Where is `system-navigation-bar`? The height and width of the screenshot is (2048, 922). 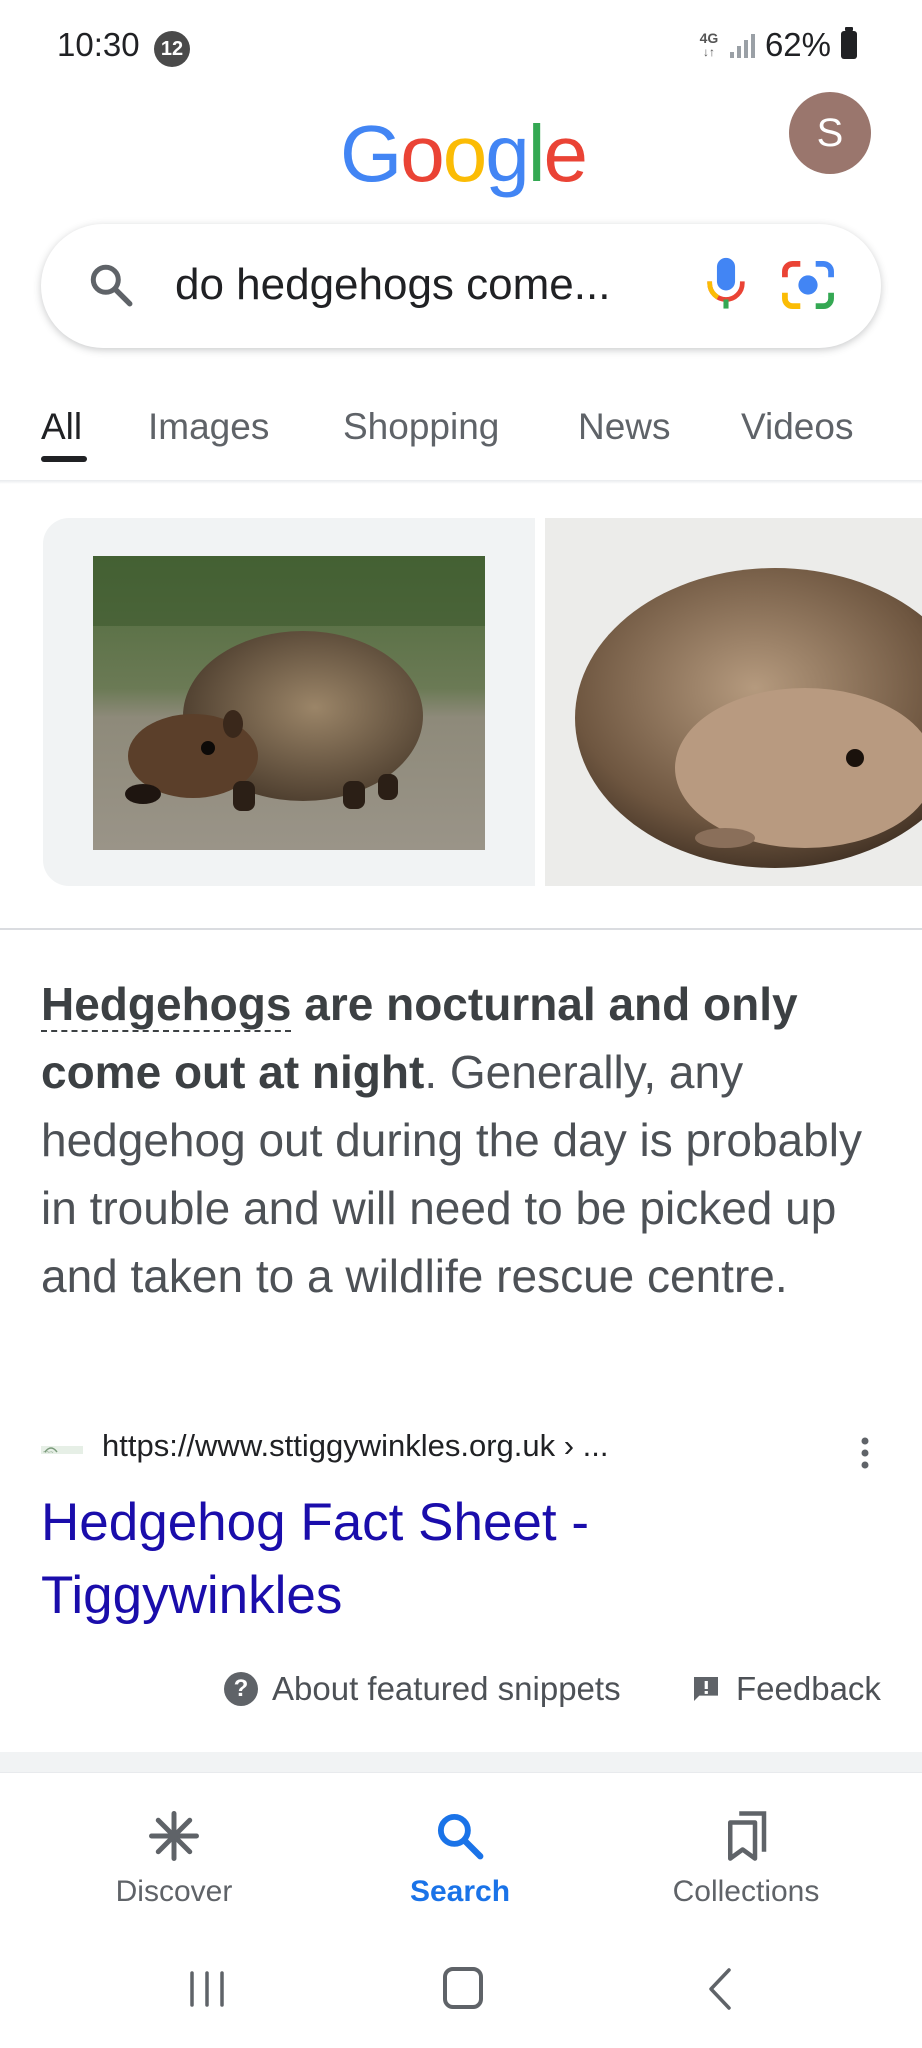 system-navigation-bar is located at coordinates (461, 1985).